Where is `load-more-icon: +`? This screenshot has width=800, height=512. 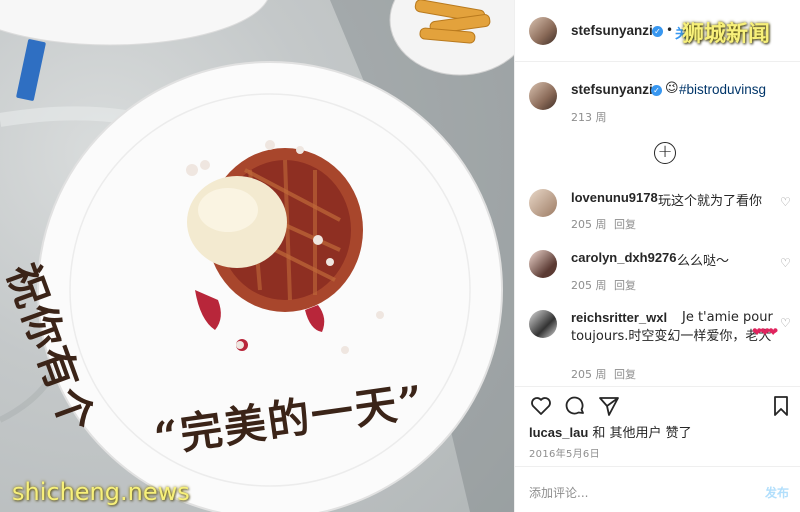 load-more-icon: + is located at coordinates (665, 153).